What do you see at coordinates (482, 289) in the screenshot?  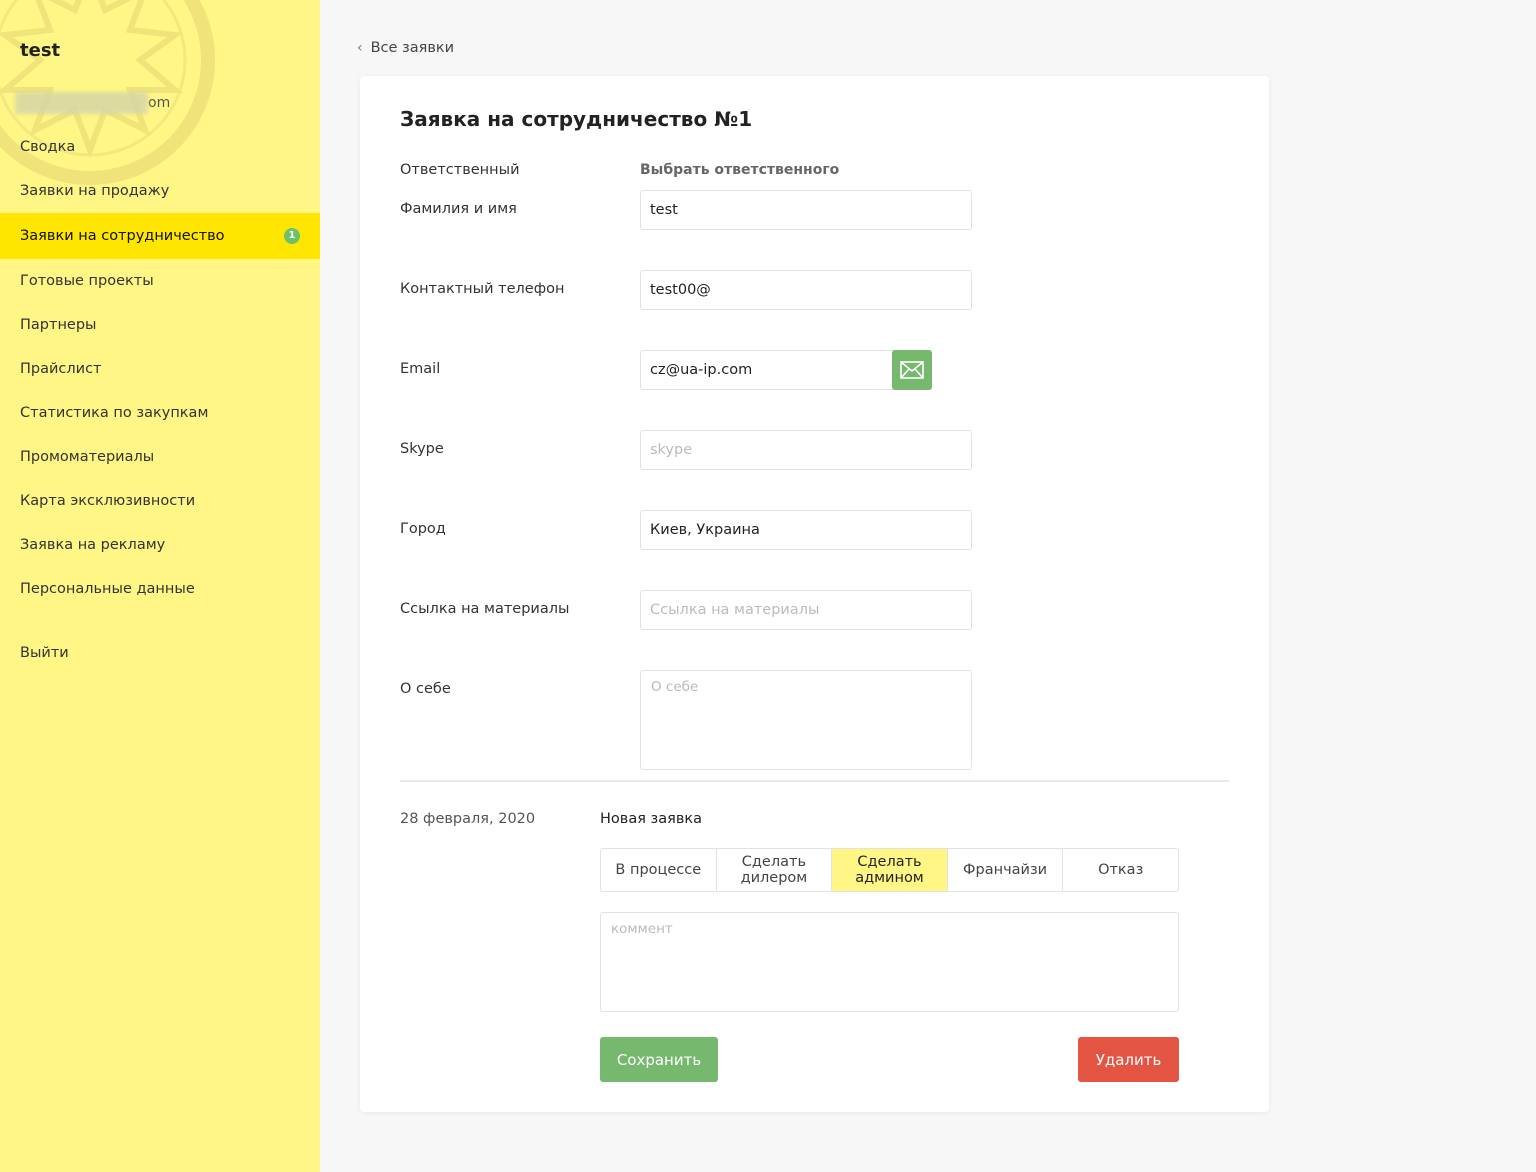 I see `phone-label: Контактный телефон` at bounding box center [482, 289].